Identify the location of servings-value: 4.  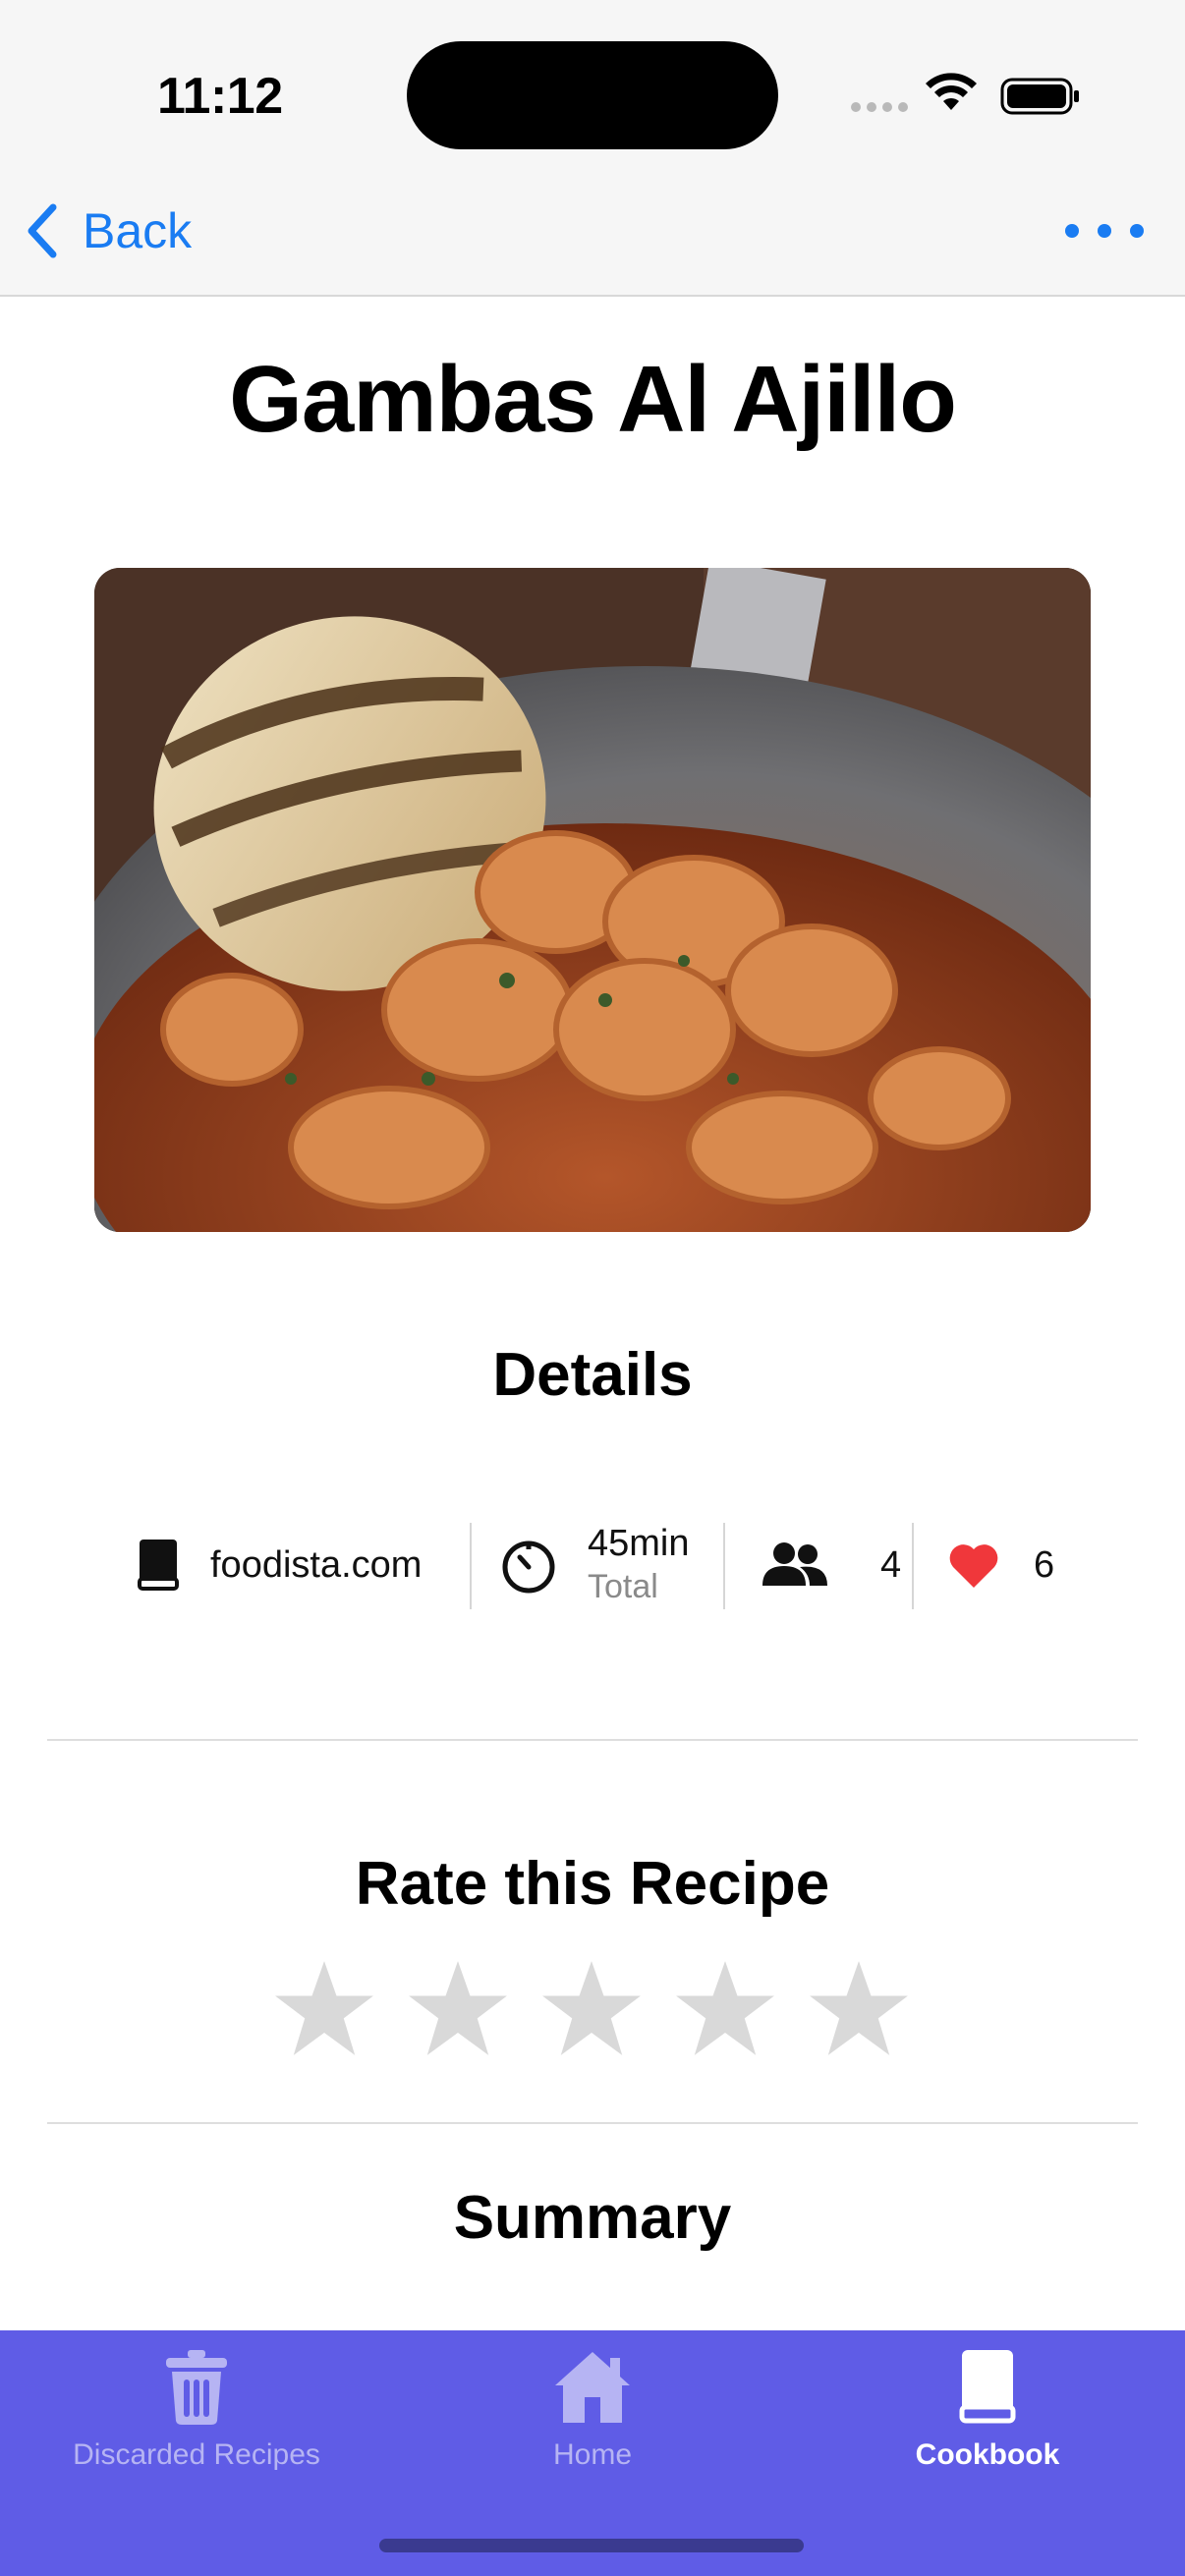
(891, 1564).